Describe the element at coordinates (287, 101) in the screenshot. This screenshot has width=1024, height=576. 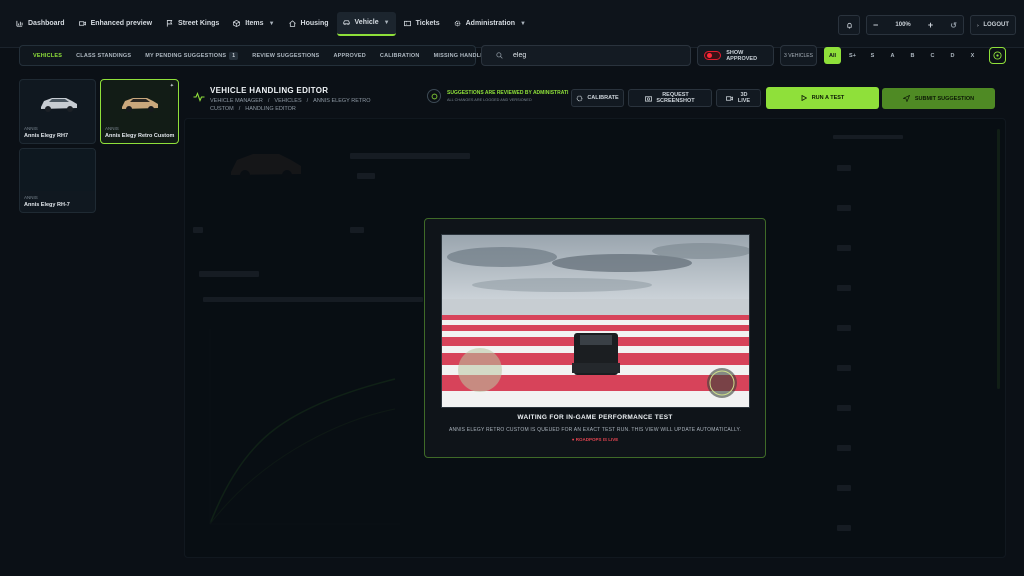
I see `breadcrumb-vehicles: VEHICLES` at that location.